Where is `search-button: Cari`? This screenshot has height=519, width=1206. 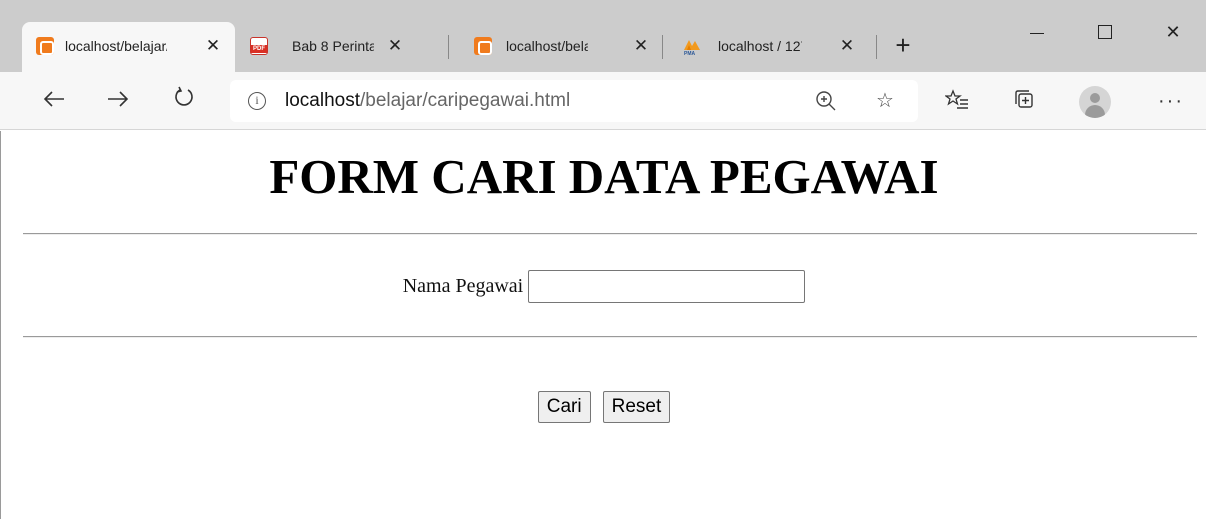
search-button: Cari is located at coordinates (564, 407).